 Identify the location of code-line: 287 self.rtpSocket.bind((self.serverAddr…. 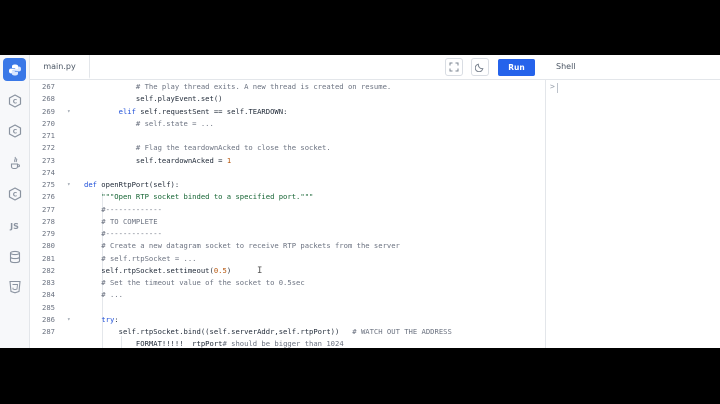
(287, 332).